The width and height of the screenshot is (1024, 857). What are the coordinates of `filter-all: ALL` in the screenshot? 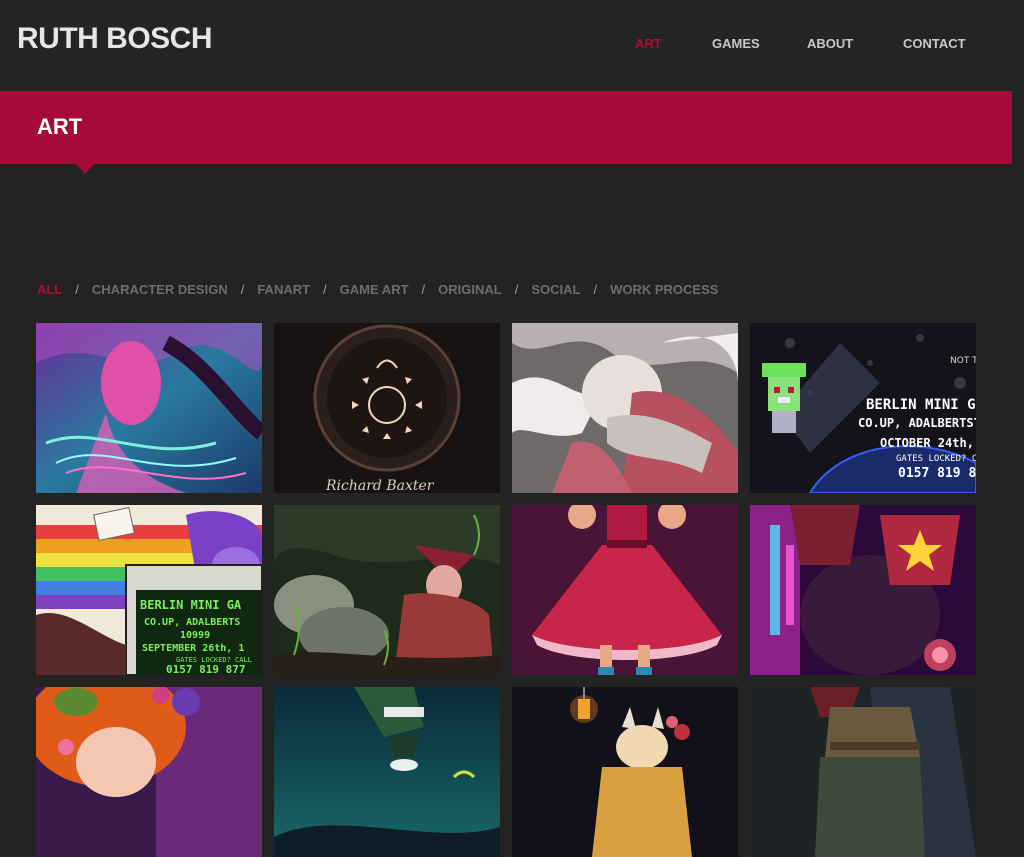 It's located at (49, 289).